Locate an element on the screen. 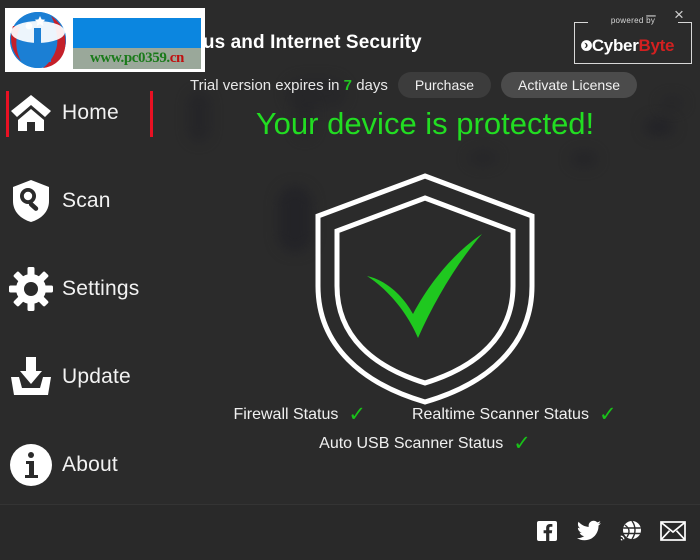 The image size is (700, 560). trial-status-text: Trial version expires in 7 days is located at coordinates (289, 85).